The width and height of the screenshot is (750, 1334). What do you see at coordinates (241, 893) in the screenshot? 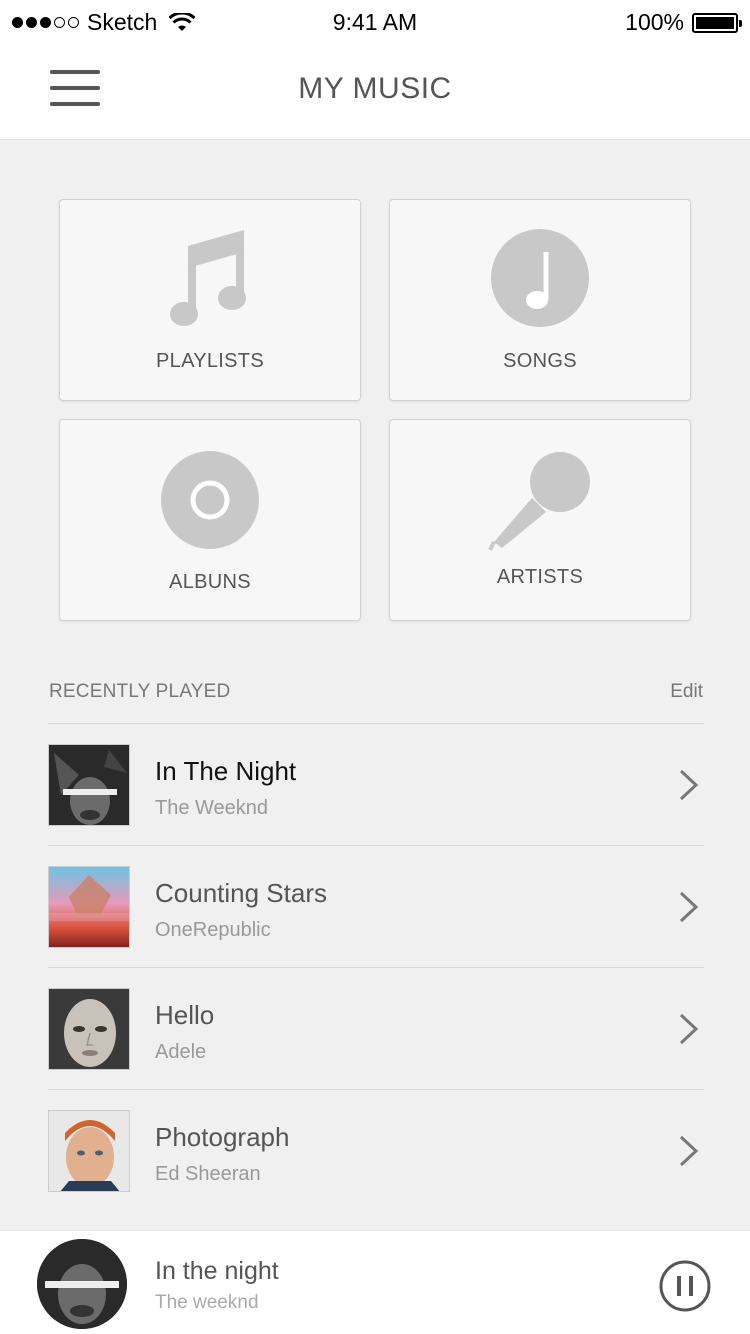
I see `song-title: Counting Stars` at bounding box center [241, 893].